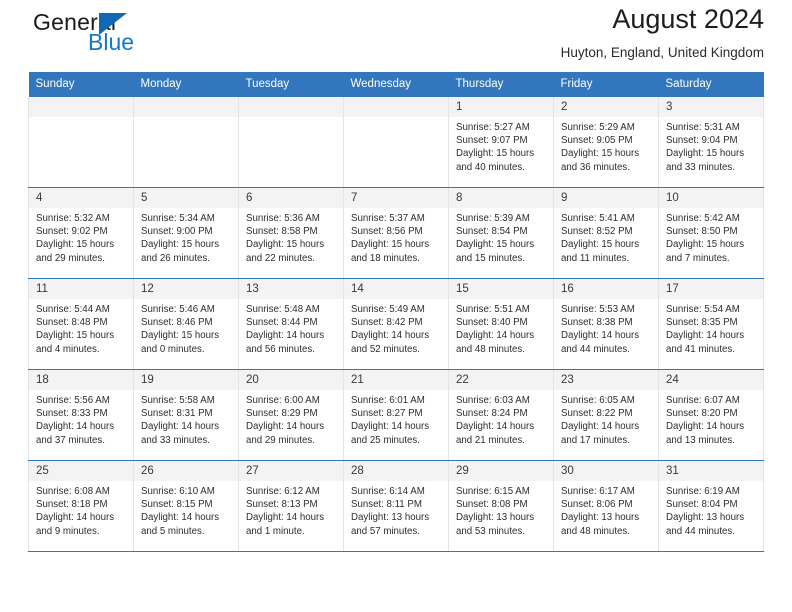  I want to click on logo-text-blue: Blue, so click(111, 42).